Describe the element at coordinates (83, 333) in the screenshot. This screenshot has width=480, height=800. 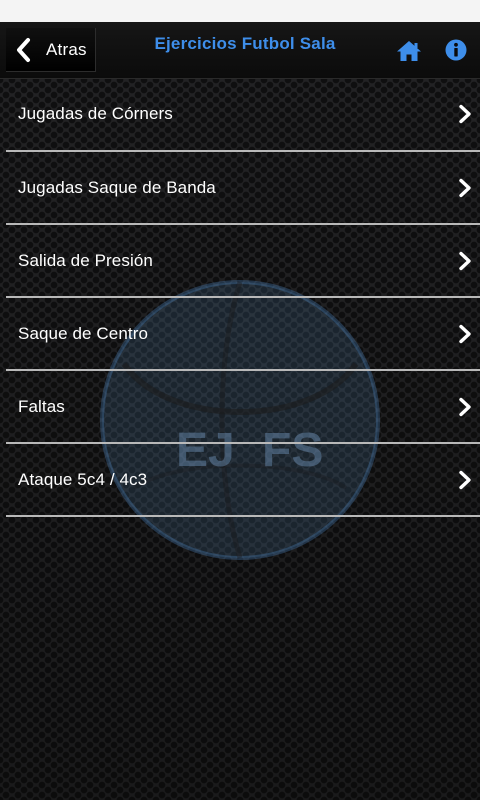
I see `menu-item-label: Saque de Centro` at that location.